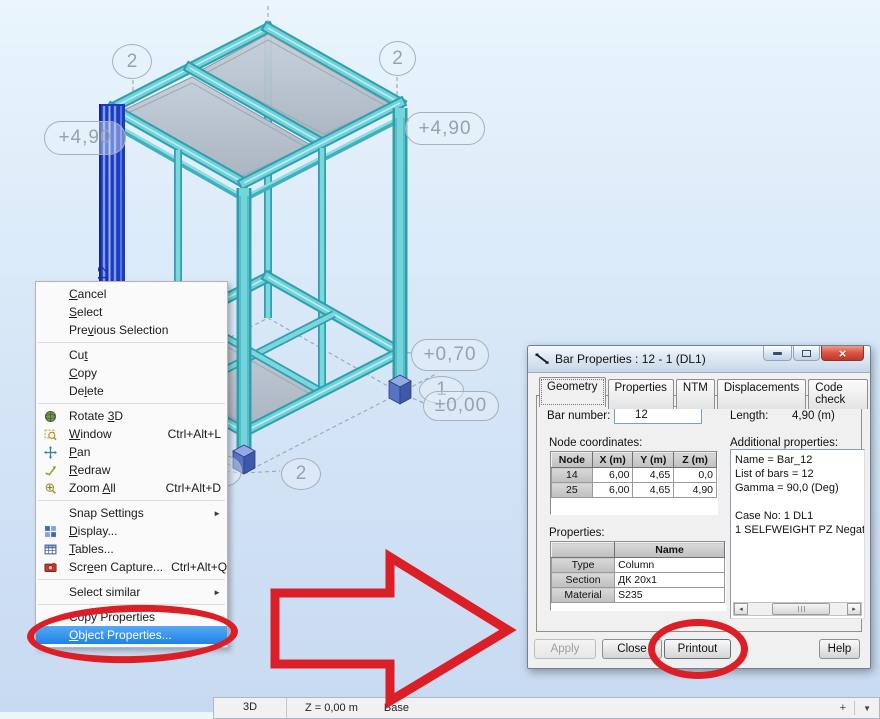  Describe the element at coordinates (393, 628) in the screenshot. I see `annotation-arrow` at that location.